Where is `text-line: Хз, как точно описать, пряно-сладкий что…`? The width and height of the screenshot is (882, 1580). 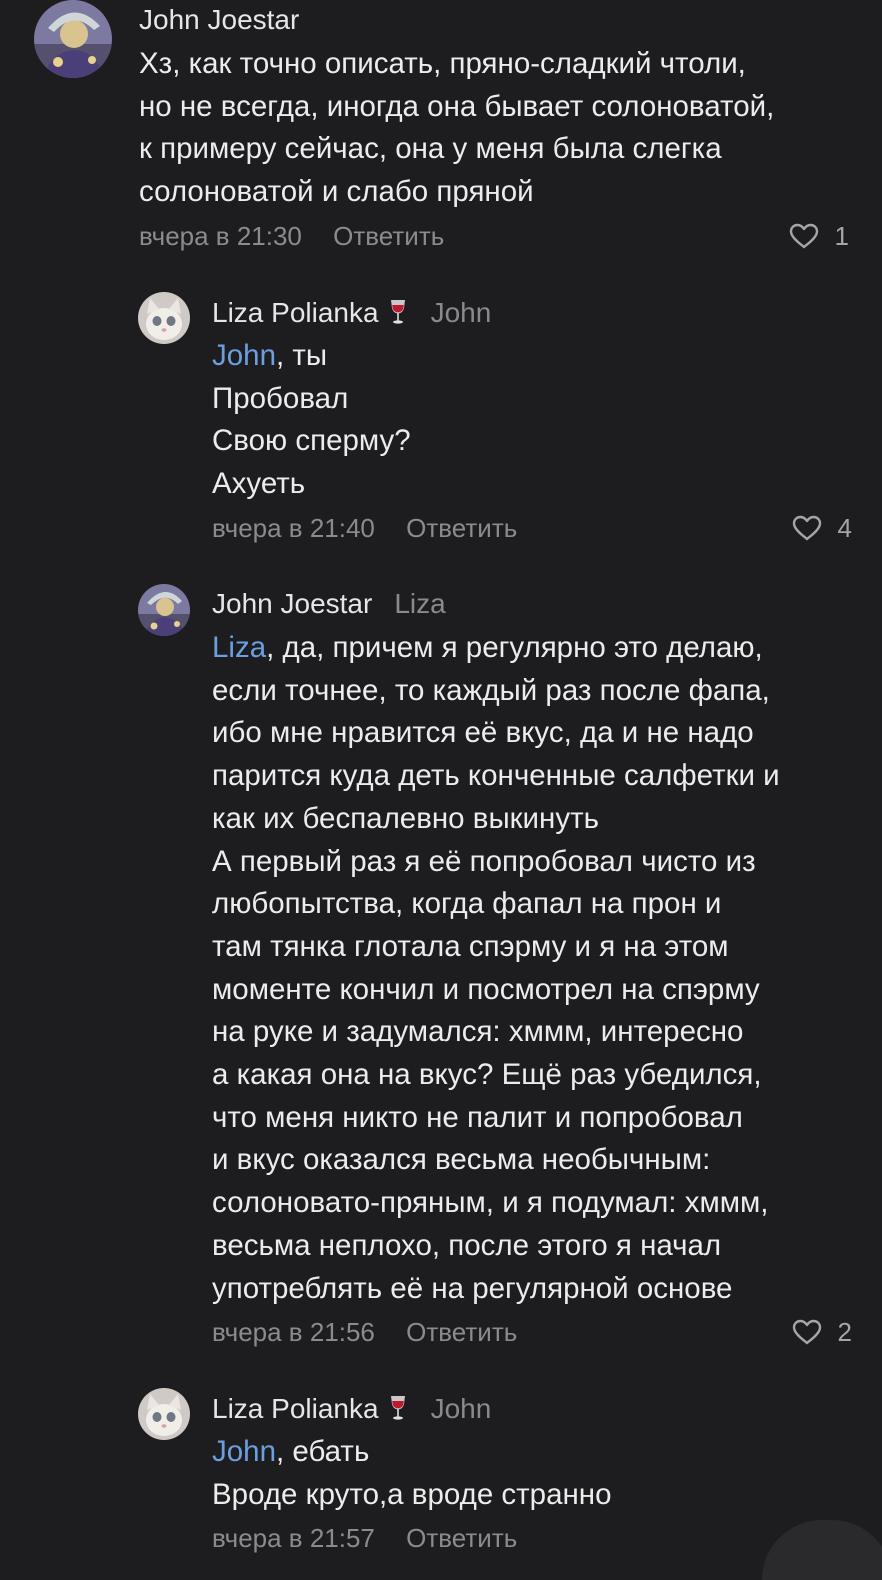
text-line: Хз, как точно описать, пряно-сладкий что… is located at coordinates (442, 63).